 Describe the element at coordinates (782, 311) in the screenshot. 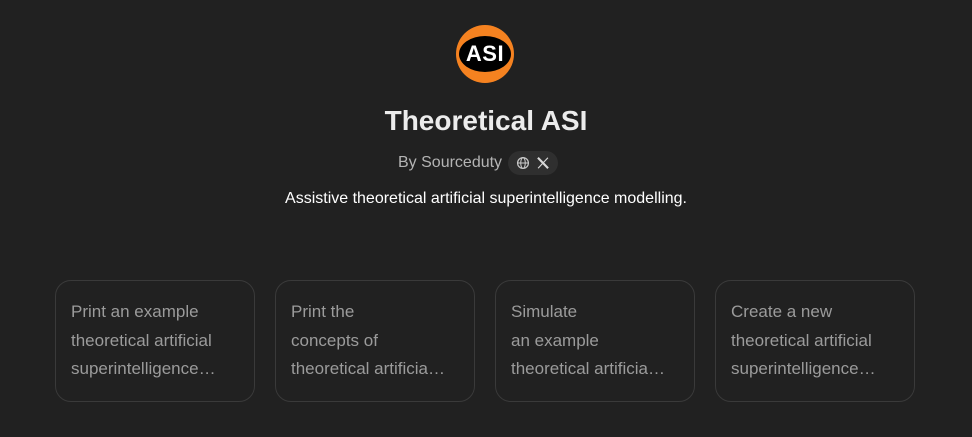

I see `starter-text-line: Create a new` at that location.